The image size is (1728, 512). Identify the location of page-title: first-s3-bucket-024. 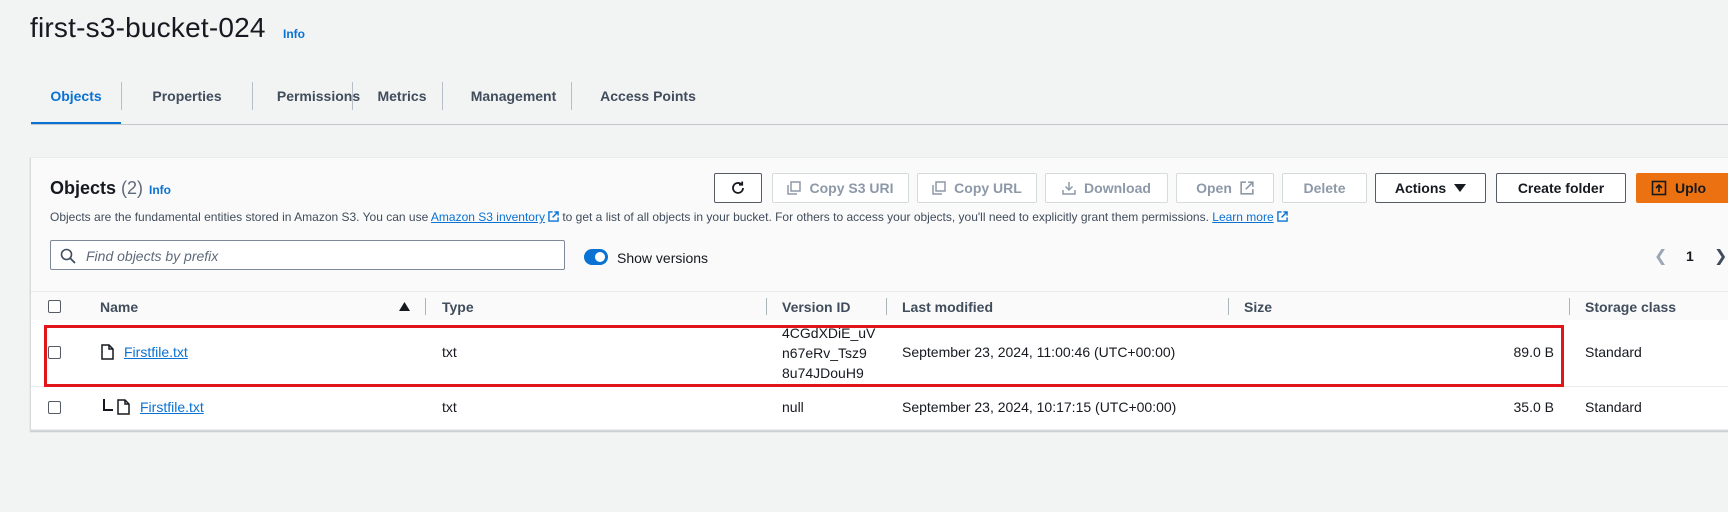
(148, 27).